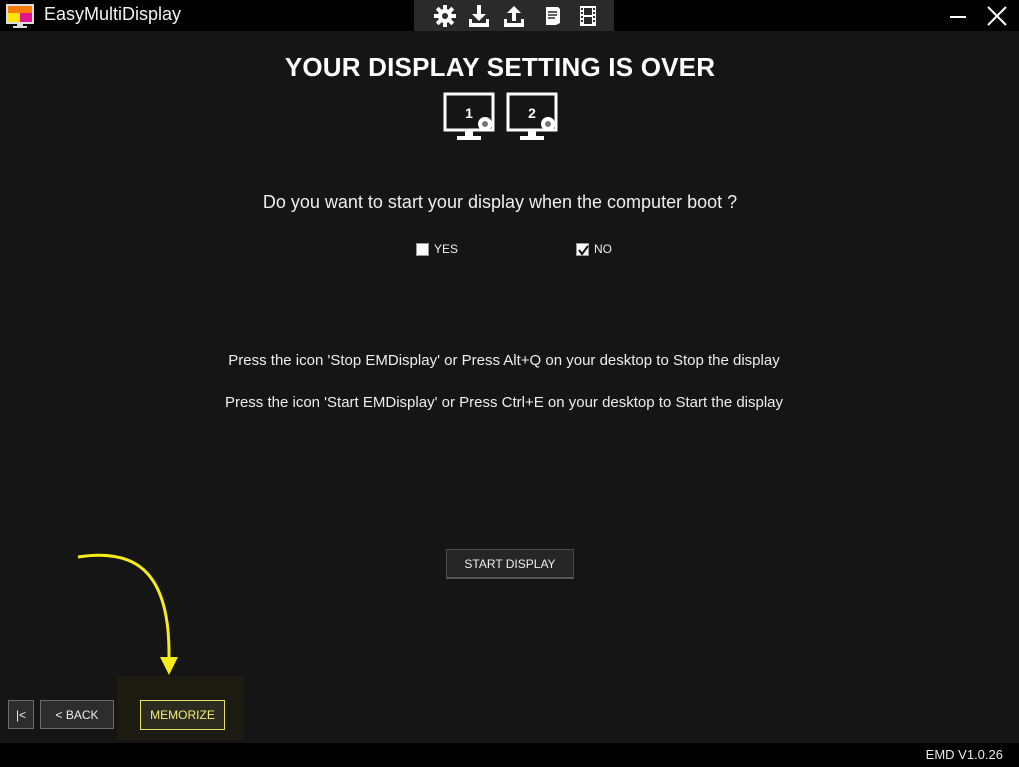 The width and height of the screenshot is (1019, 767). What do you see at coordinates (77, 714) in the screenshot?
I see `back-button: < BACK` at bounding box center [77, 714].